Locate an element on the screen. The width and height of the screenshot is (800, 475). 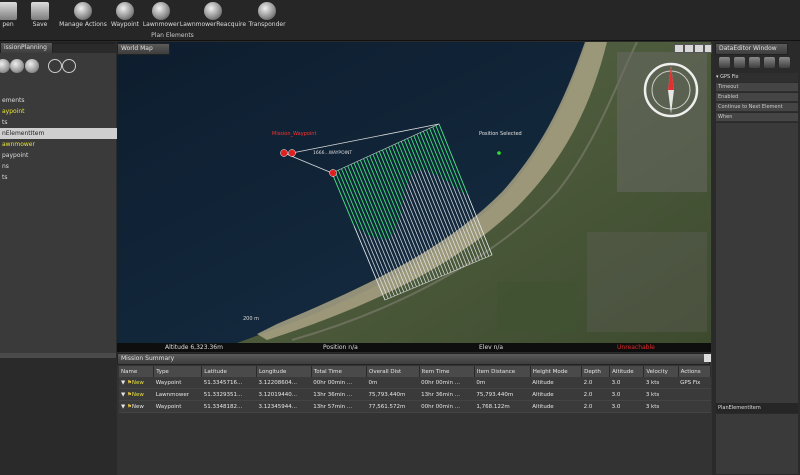
minimize-icon is located at coordinates (679, 48).